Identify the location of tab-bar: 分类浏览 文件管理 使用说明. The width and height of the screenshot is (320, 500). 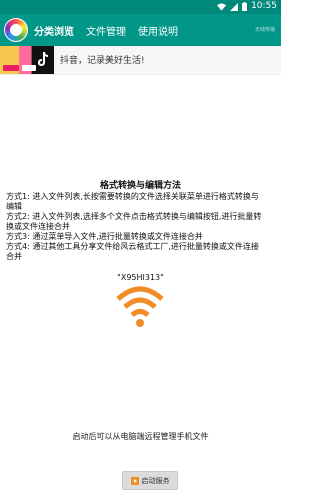
(106, 30).